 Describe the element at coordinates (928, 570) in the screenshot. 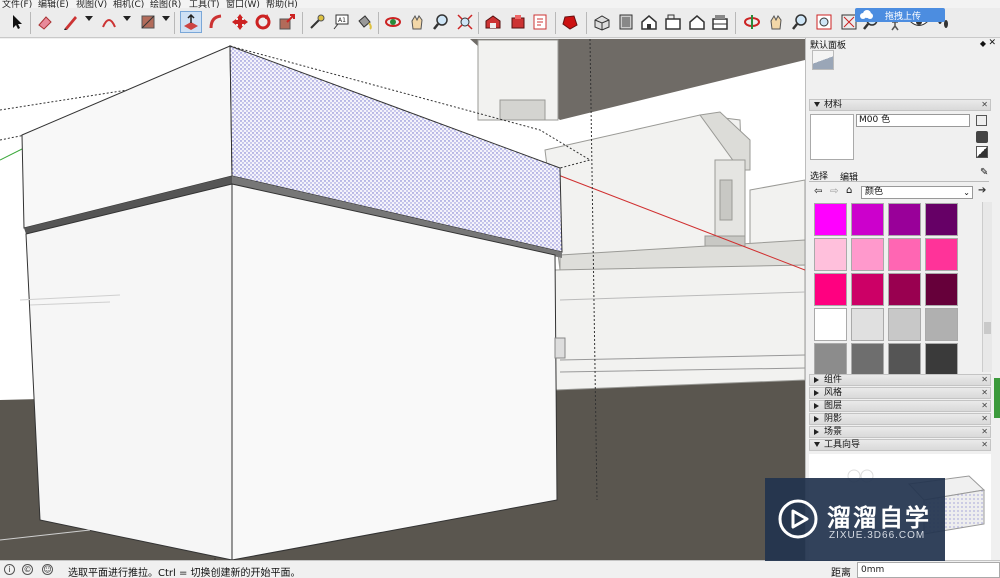

I see `measurement-input: 0mm` at that location.